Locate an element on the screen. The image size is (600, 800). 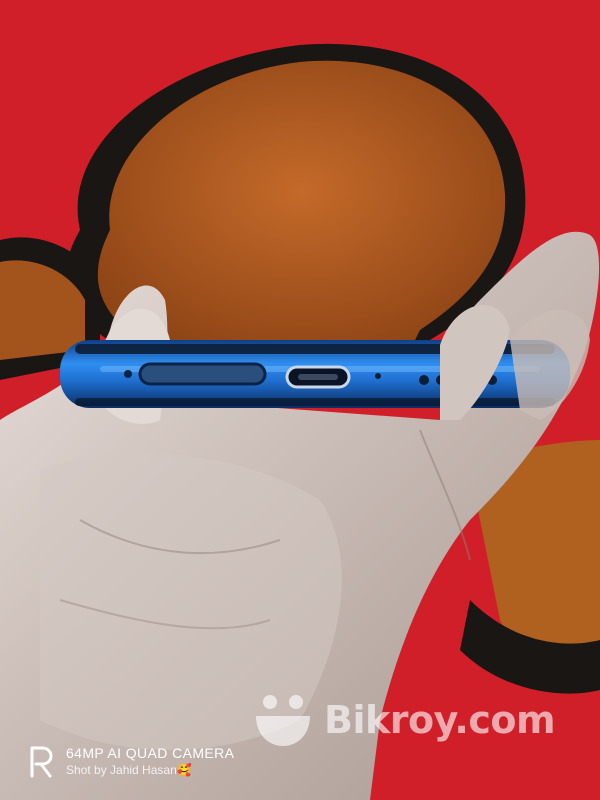
camera-credit-emoji: 🥰 is located at coordinates (184, 770).